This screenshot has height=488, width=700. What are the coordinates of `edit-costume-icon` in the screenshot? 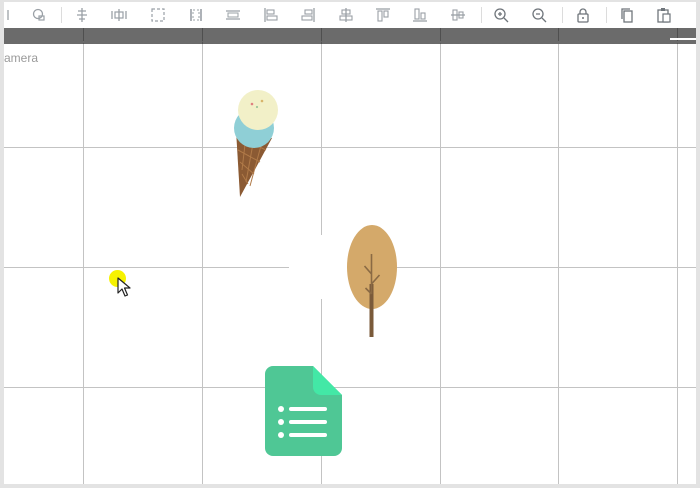 It's located at (39, 15).